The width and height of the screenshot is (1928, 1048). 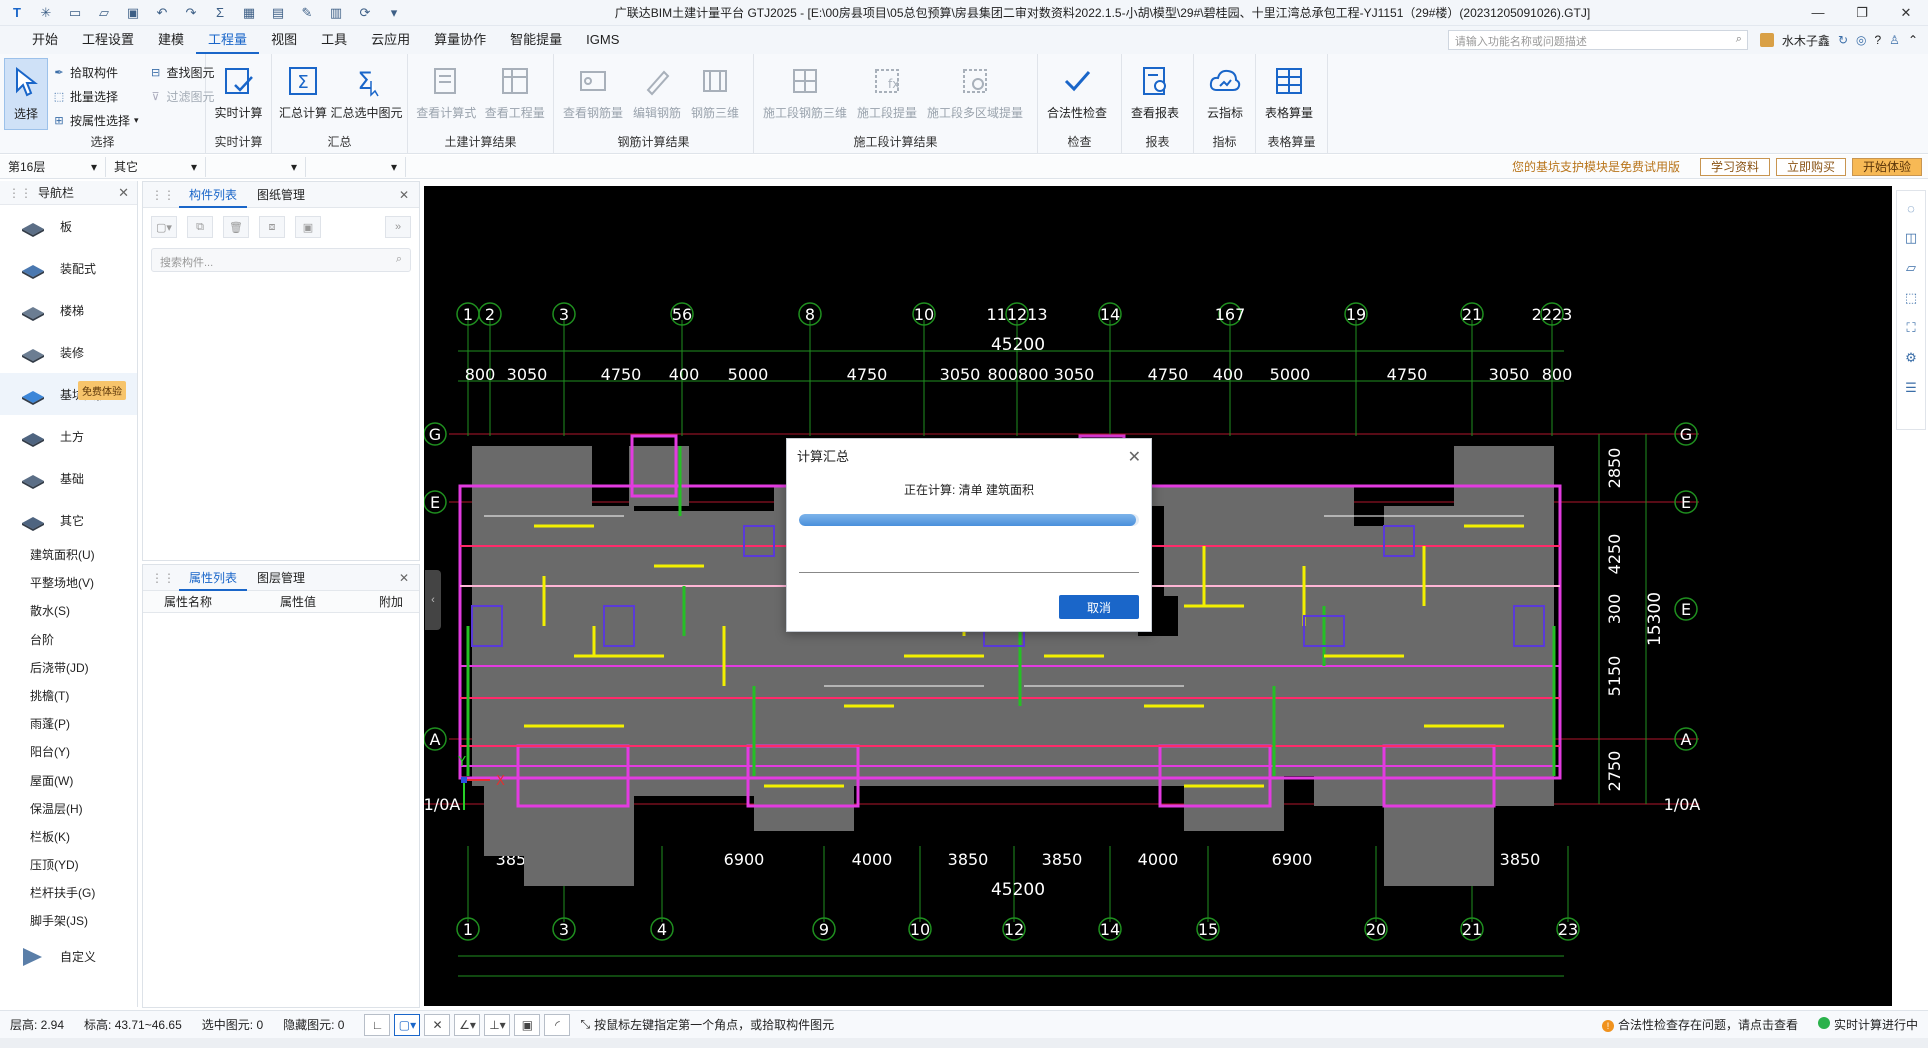 What do you see at coordinates (1911, 268) in the screenshot?
I see `view-cube-icon: ▱` at bounding box center [1911, 268].